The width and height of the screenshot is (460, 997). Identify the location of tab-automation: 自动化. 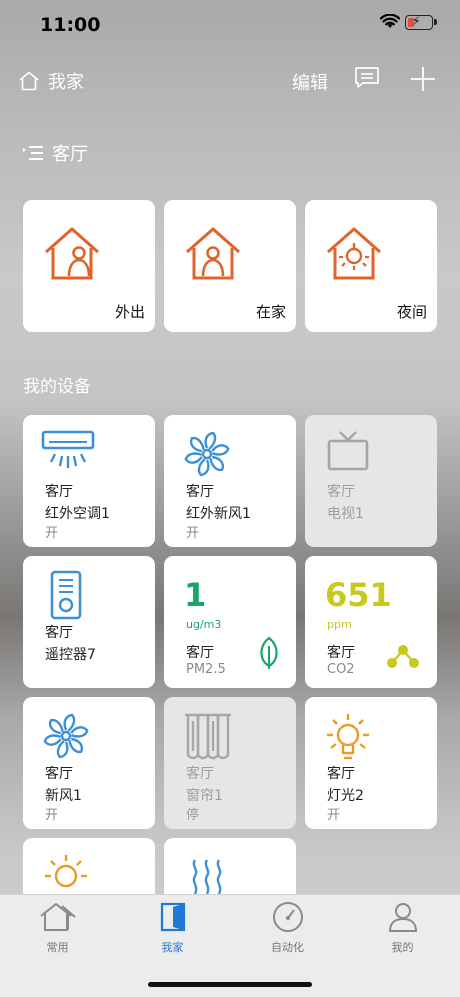
(287, 928).